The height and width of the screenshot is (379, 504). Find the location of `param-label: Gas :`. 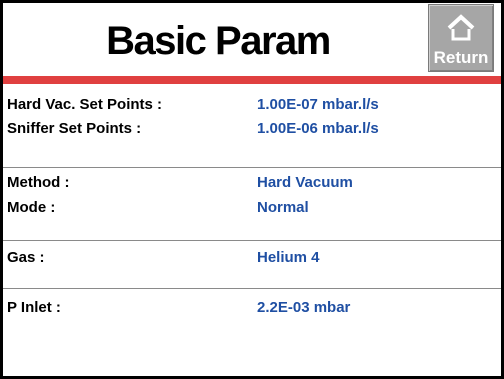

param-label: Gas : is located at coordinates (26, 257).